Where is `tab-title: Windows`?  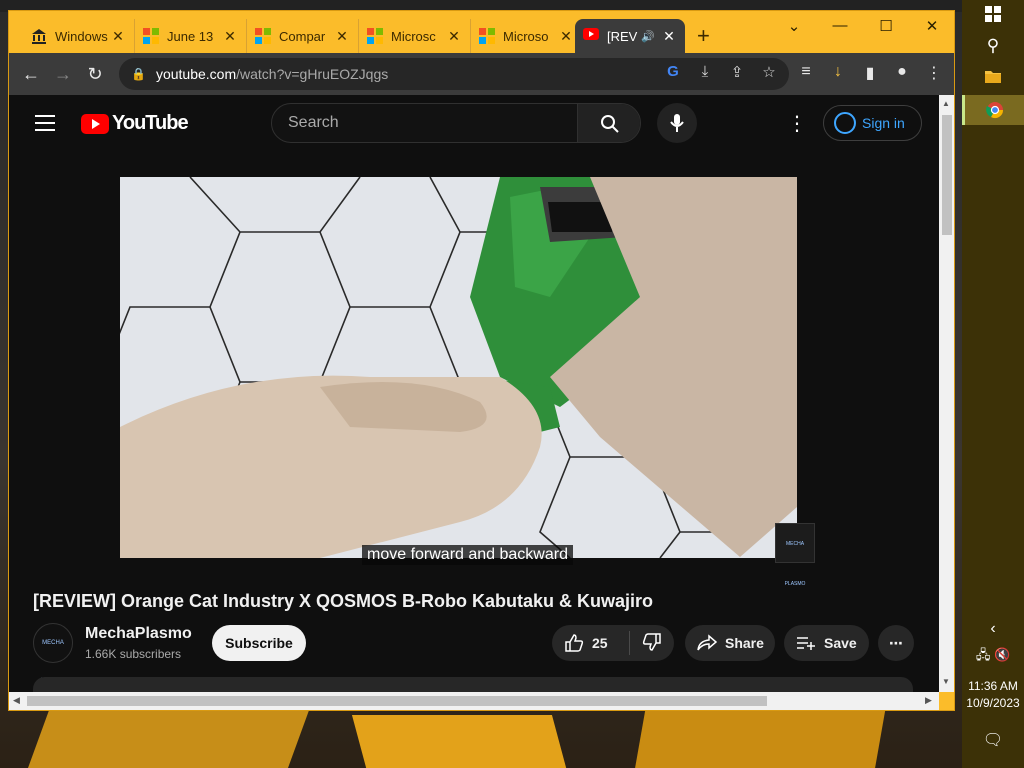 tab-title: Windows is located at coordinates (81, 36).